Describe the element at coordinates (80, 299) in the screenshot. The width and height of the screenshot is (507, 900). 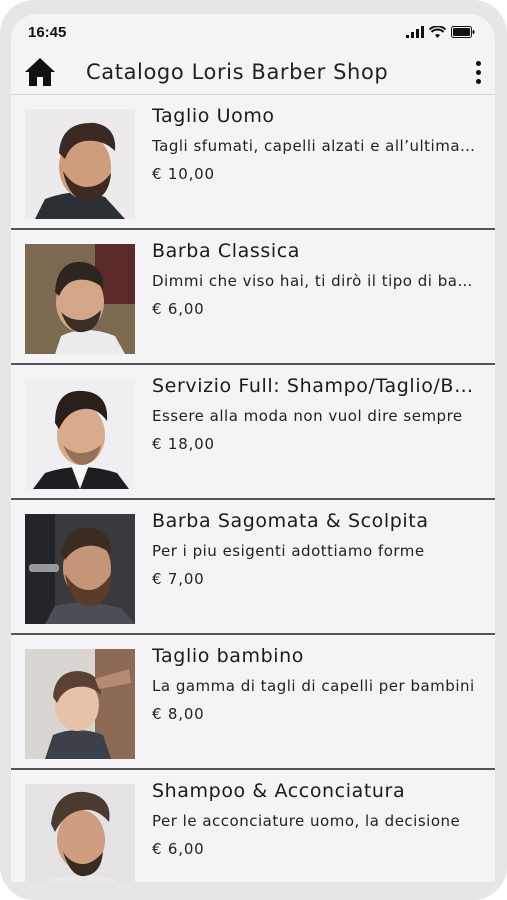
I see `beard-classic-photo` at that location.